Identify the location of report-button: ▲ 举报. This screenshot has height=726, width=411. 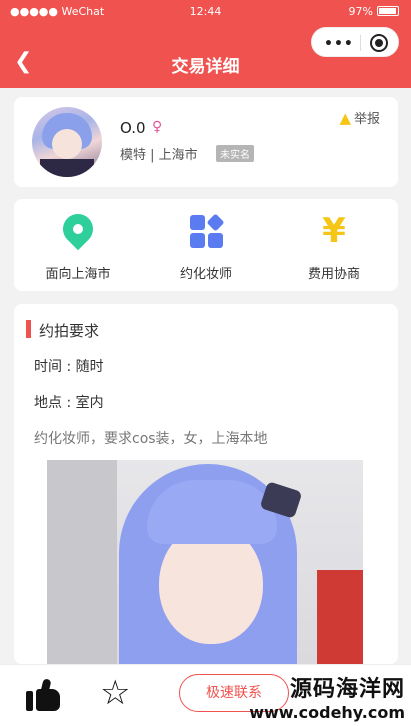
(359, 117).